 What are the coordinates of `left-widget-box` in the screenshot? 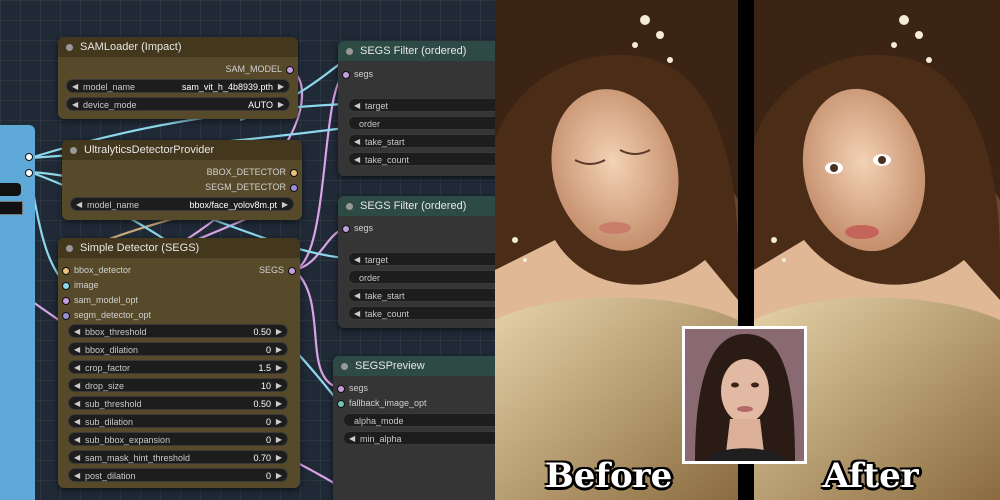 It's located at (10, 189).